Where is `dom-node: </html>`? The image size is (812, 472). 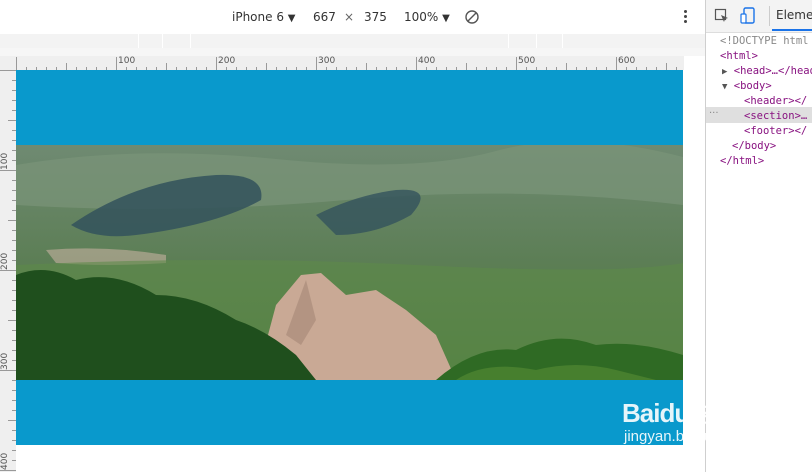 dom-node: </html> is located at coordinates (742, 161).